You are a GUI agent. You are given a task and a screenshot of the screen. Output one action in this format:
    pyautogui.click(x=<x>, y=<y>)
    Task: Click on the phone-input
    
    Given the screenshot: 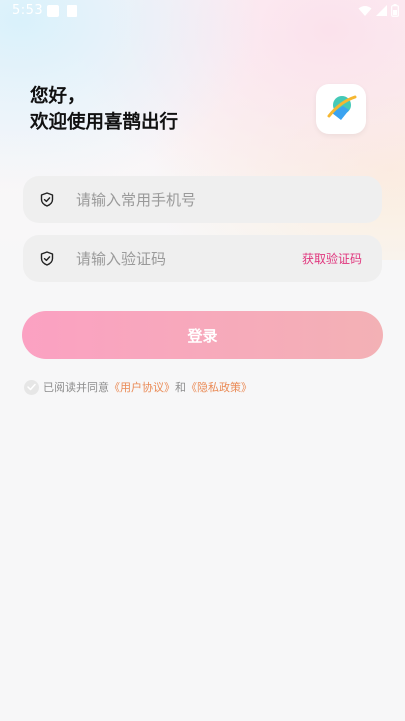 What is the action you would take?
    pyautogui.click(x=181, y=199)
    